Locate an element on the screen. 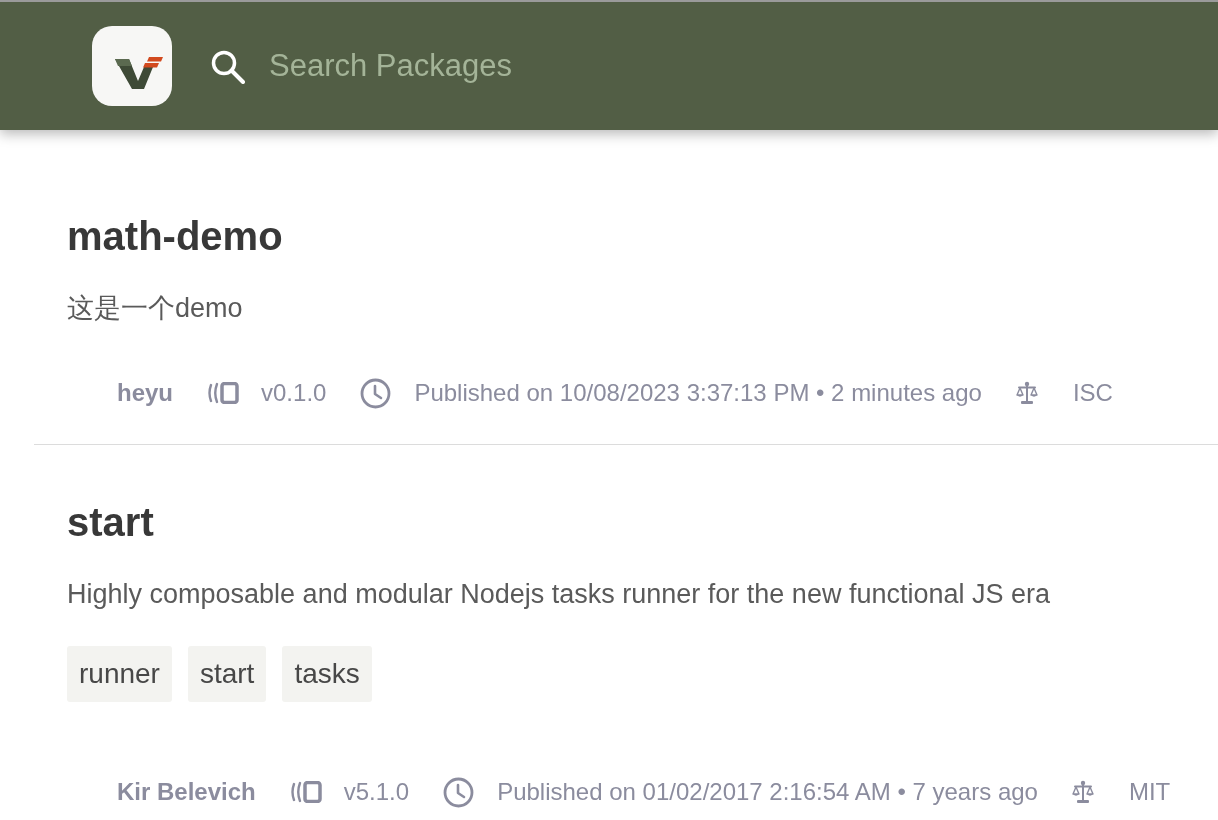  keyword-tag: runner is located at coordinates (119, 674).